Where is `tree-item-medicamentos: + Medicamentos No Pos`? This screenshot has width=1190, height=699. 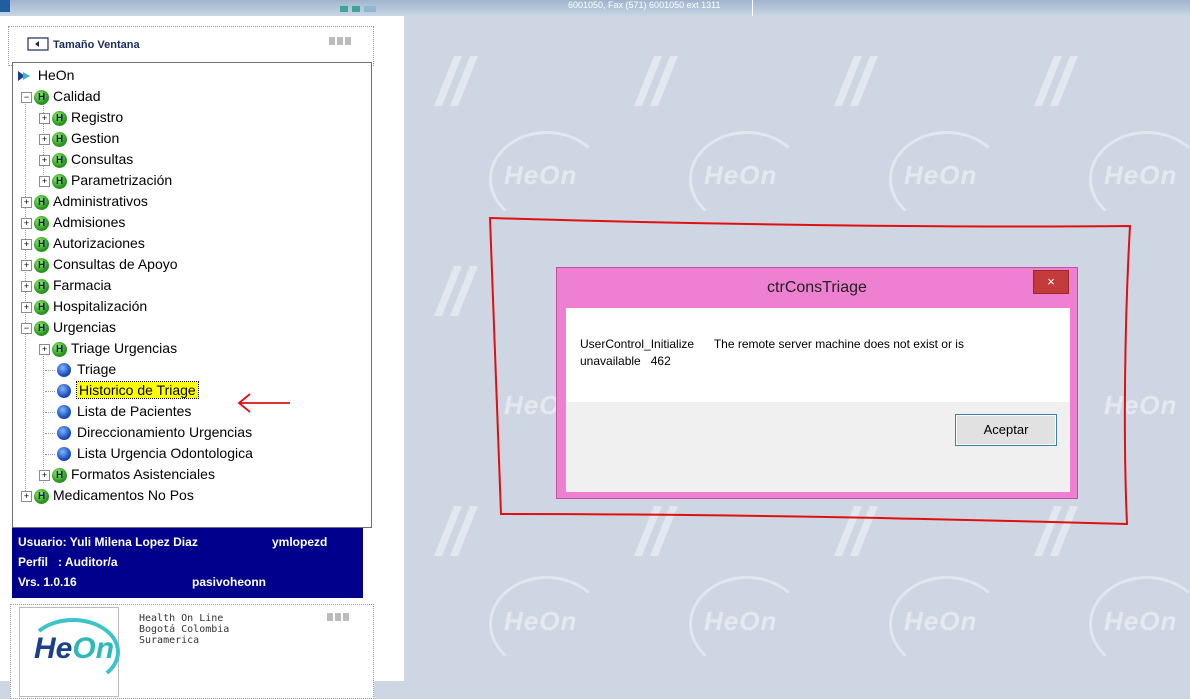
tree-item-medicamentos: + Medicamentos No Pos is located at coordinates (107, 495).